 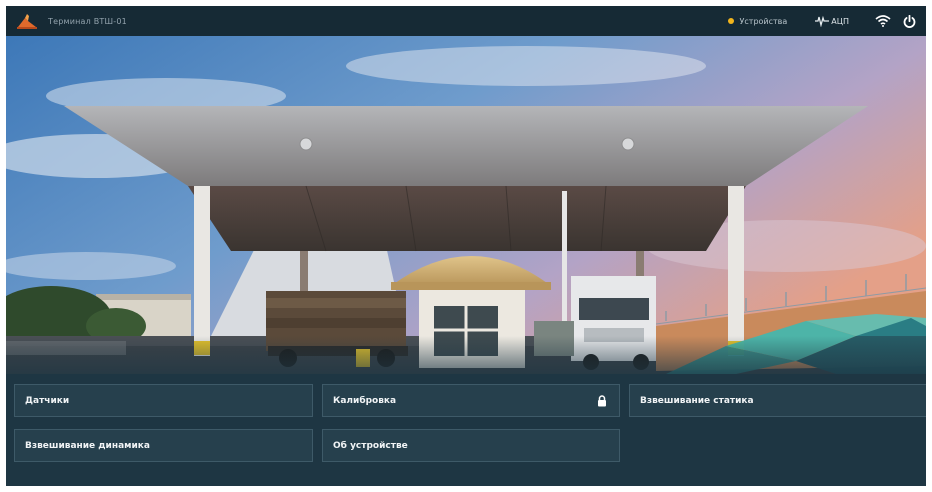 What do you see at coordinates (47, 400) in the screenshot?
I see `sensors-button-label: Датчики` at bounding box center [47, 400].